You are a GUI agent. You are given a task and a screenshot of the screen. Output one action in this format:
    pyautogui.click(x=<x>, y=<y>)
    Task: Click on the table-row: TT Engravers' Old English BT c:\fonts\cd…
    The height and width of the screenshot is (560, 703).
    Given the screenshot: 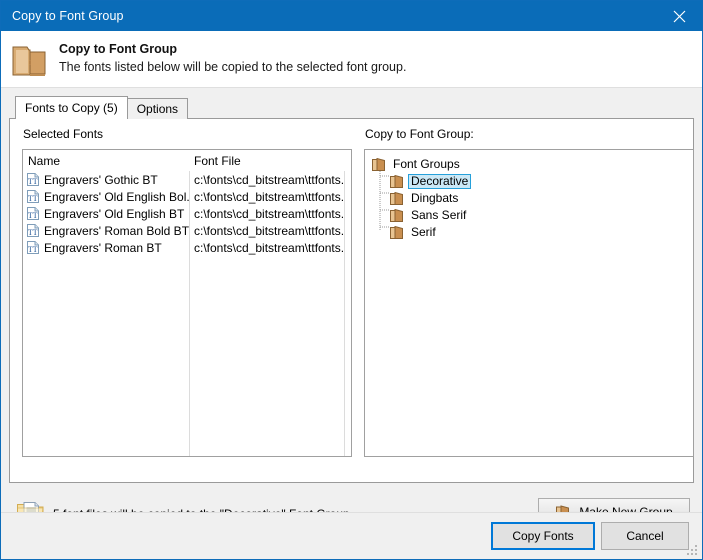 What is the action you would take?
    pyautogui.click(x=187, y=213)
    